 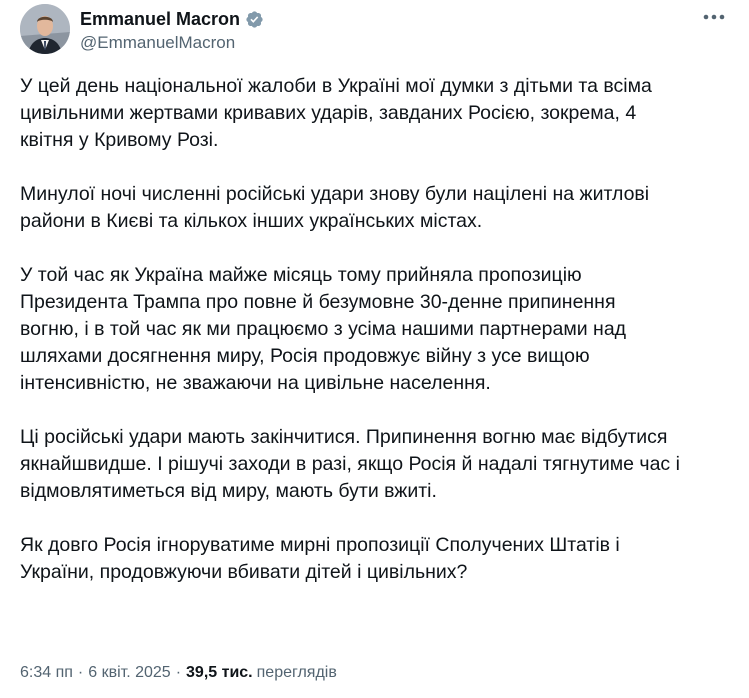 I want to click on views-count: 39,5 тис., so click(x=219, y=672).